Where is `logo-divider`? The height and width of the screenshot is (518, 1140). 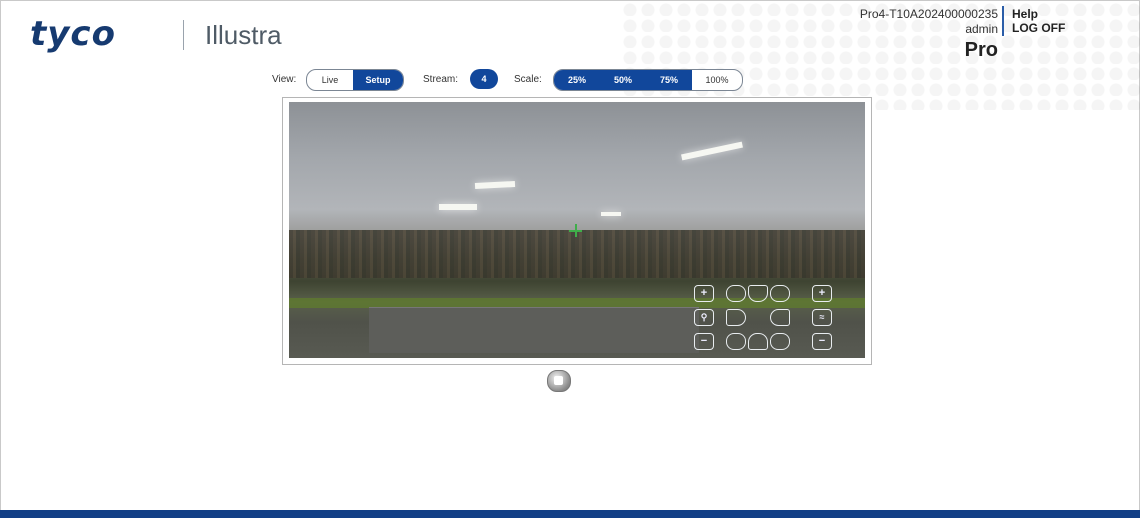
logo-divider is located at coordinates (183, 35).